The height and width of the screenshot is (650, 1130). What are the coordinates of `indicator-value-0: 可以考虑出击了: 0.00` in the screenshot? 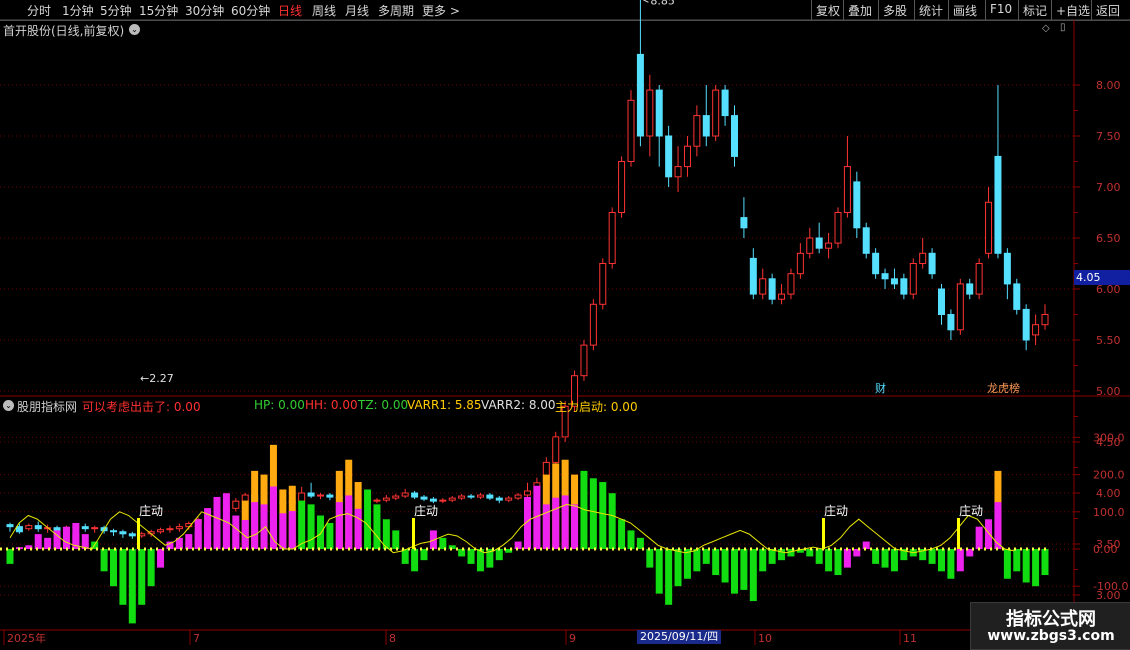 It's located at (141, 407).